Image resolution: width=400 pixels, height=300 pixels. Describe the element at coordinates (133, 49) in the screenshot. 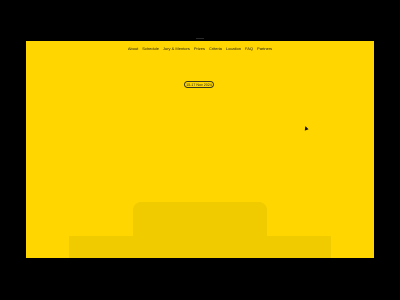

I see `nav-link-about: About` at that location.